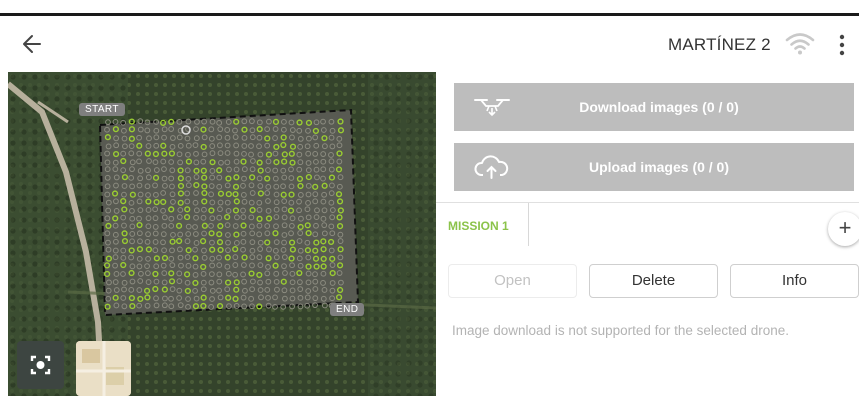 The image size is (859, 396). I want to click on recenter-icon, so click(40, 365).